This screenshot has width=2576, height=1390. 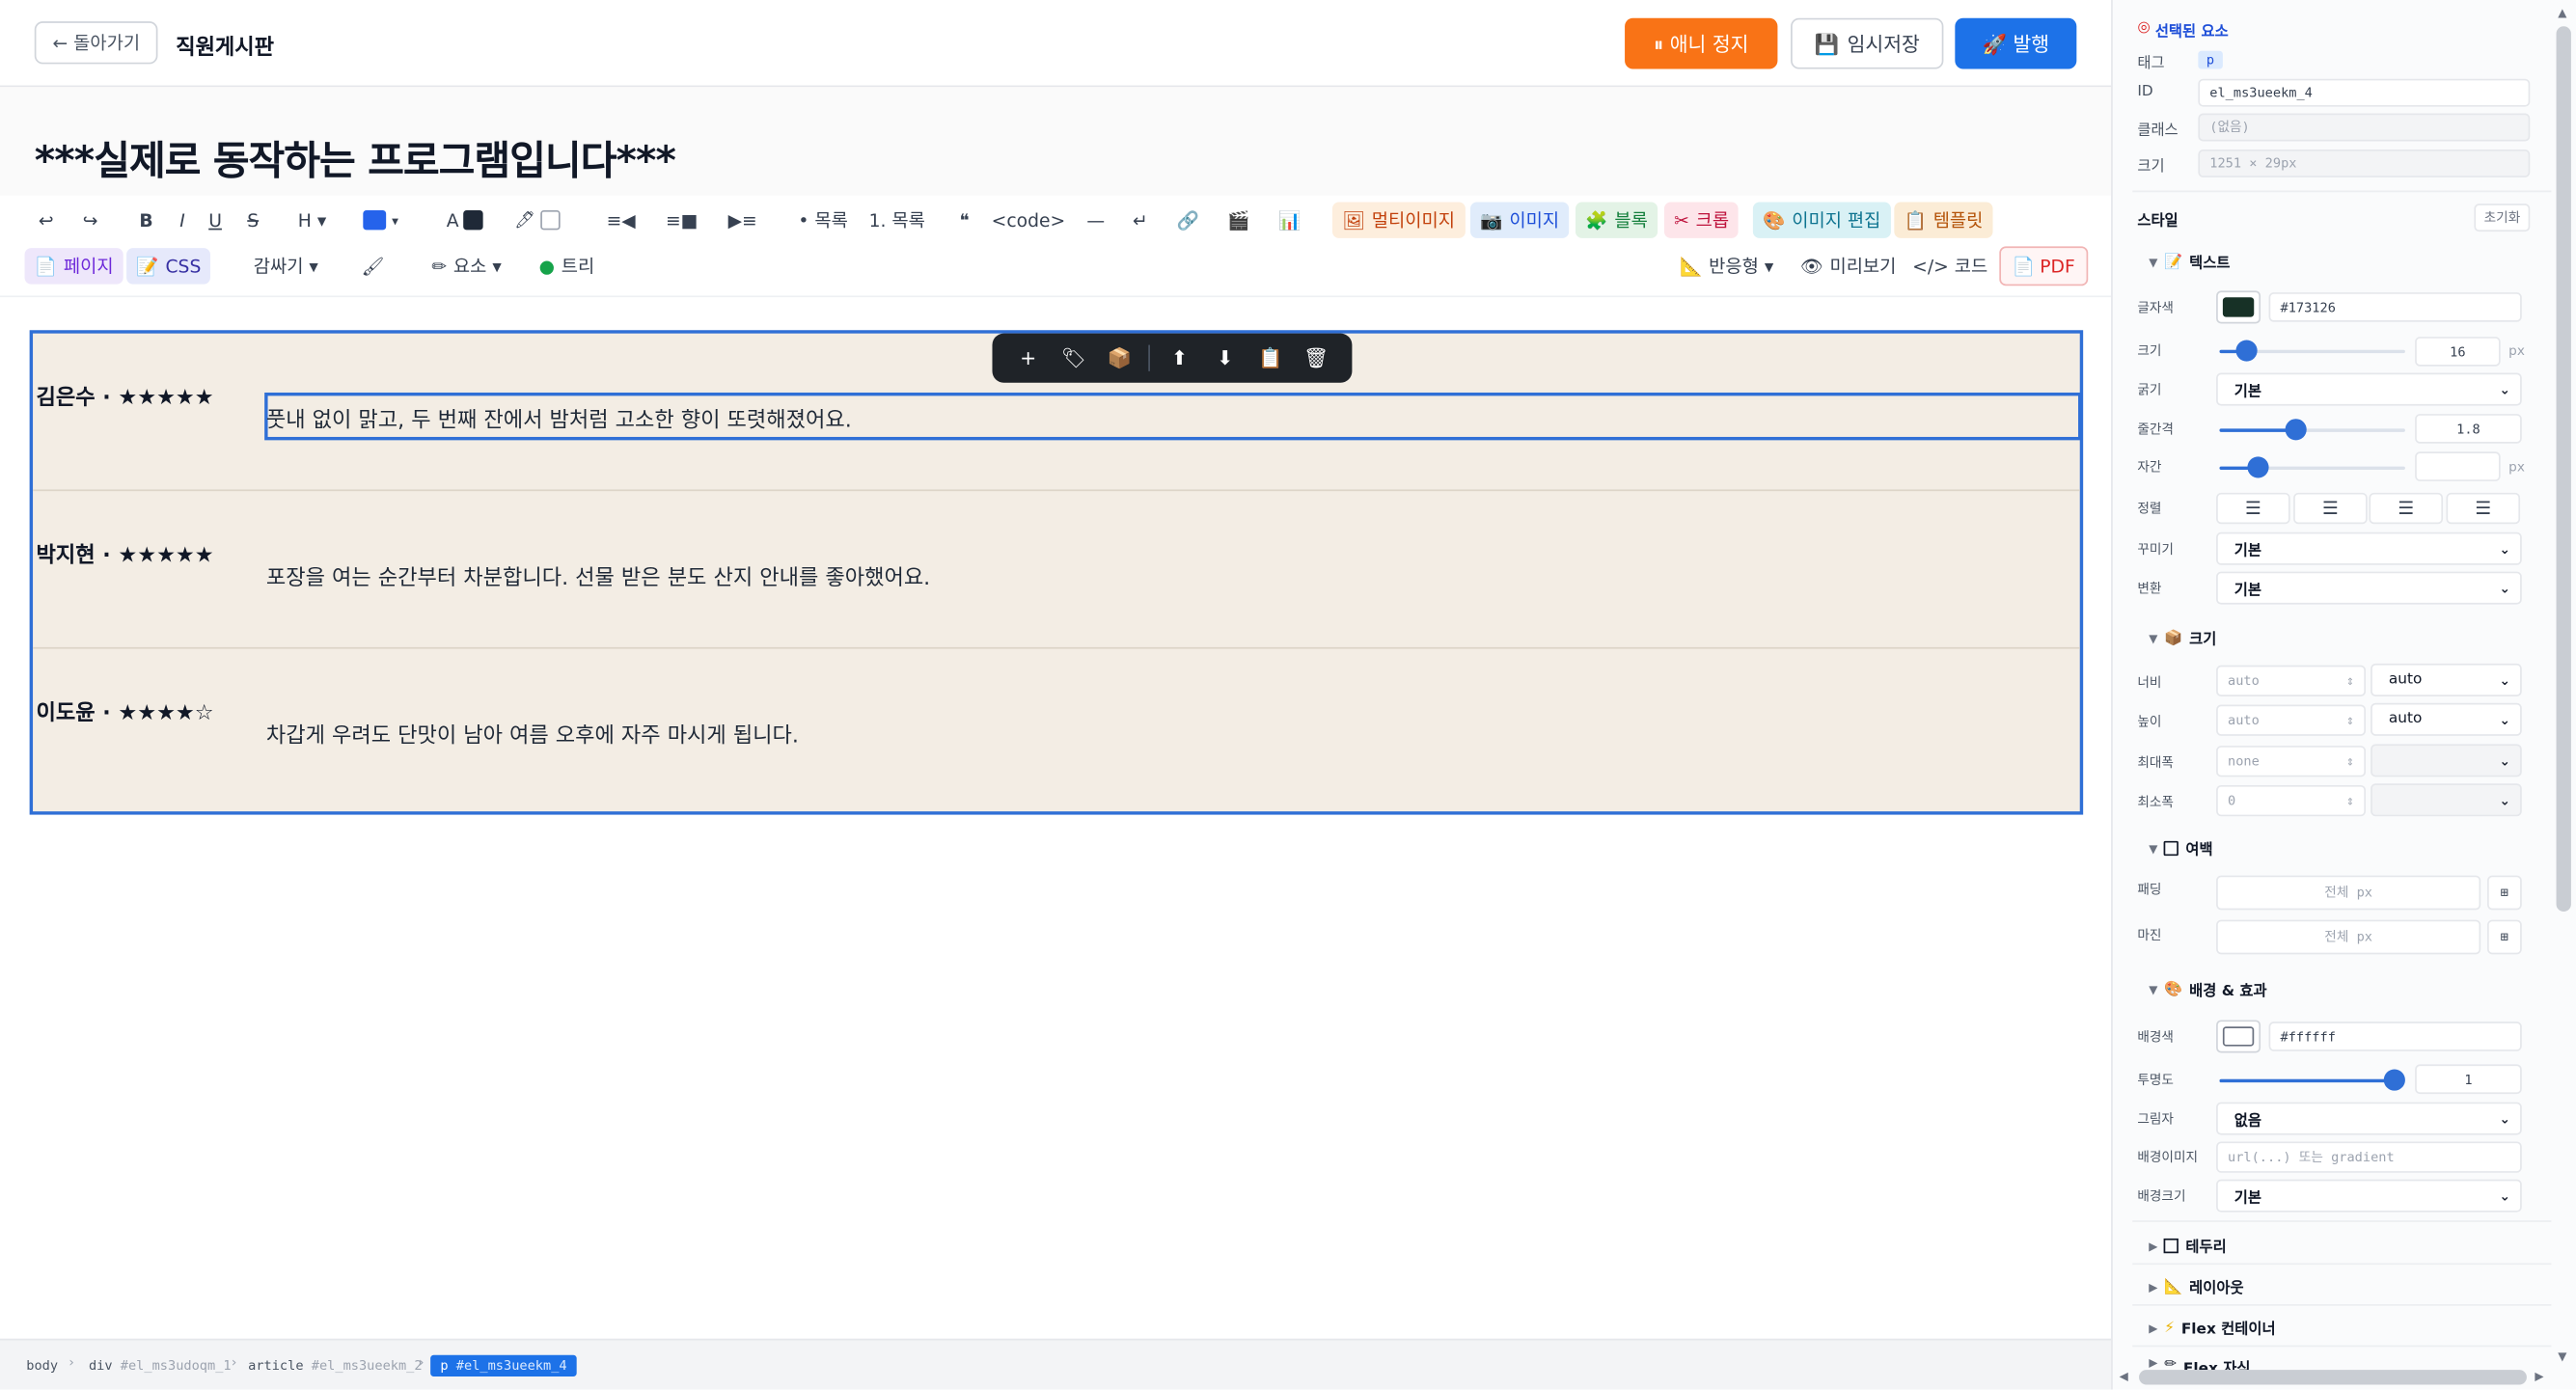 I want to click on move-up-icon: ⬆, so click(x=1179, y=357).